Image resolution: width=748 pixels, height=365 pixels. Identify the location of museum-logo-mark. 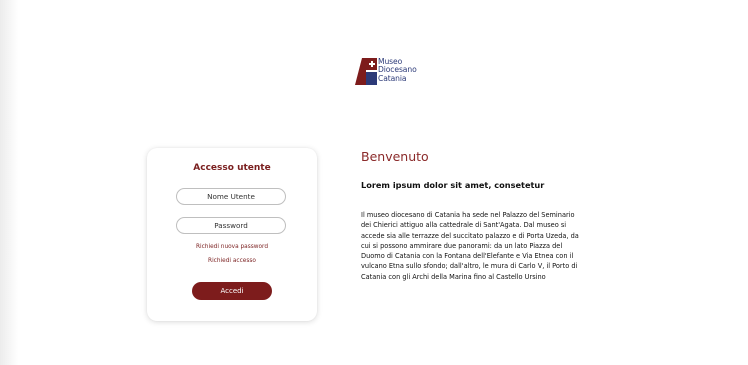
(366, 71).